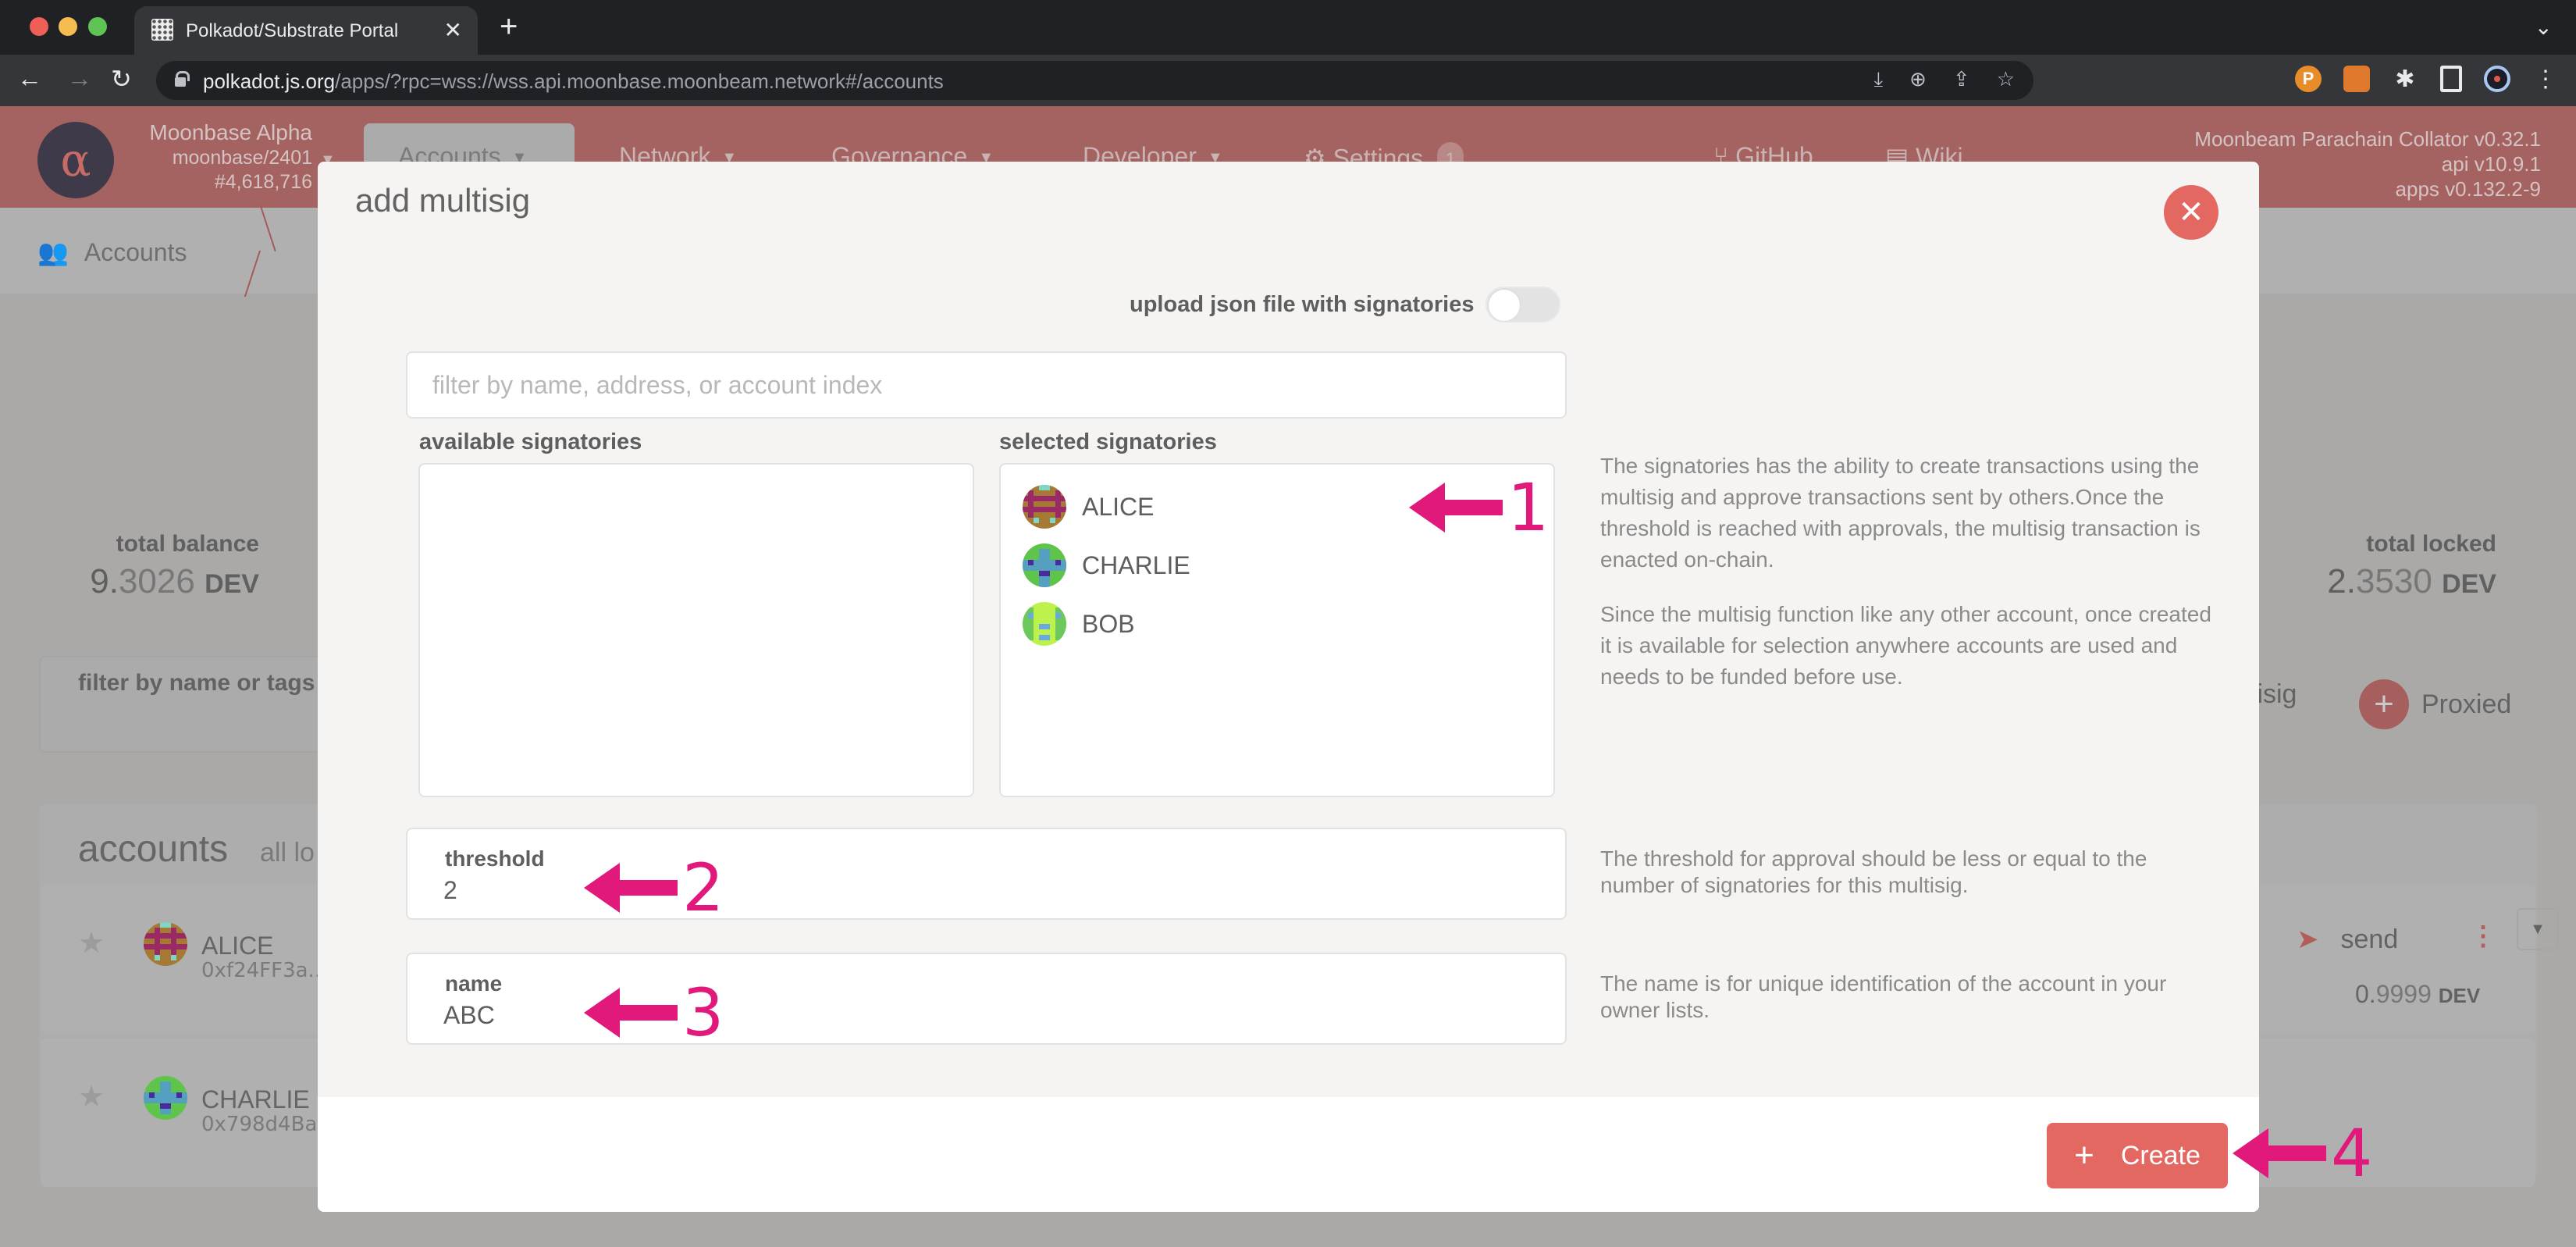 The width and height of the screenshot is (2576, 1247). What do you see at coordinates (2483, 936) in the screenshot?
I see `account-kebab-icon: ⋮` at bounding box center [2483, 936].